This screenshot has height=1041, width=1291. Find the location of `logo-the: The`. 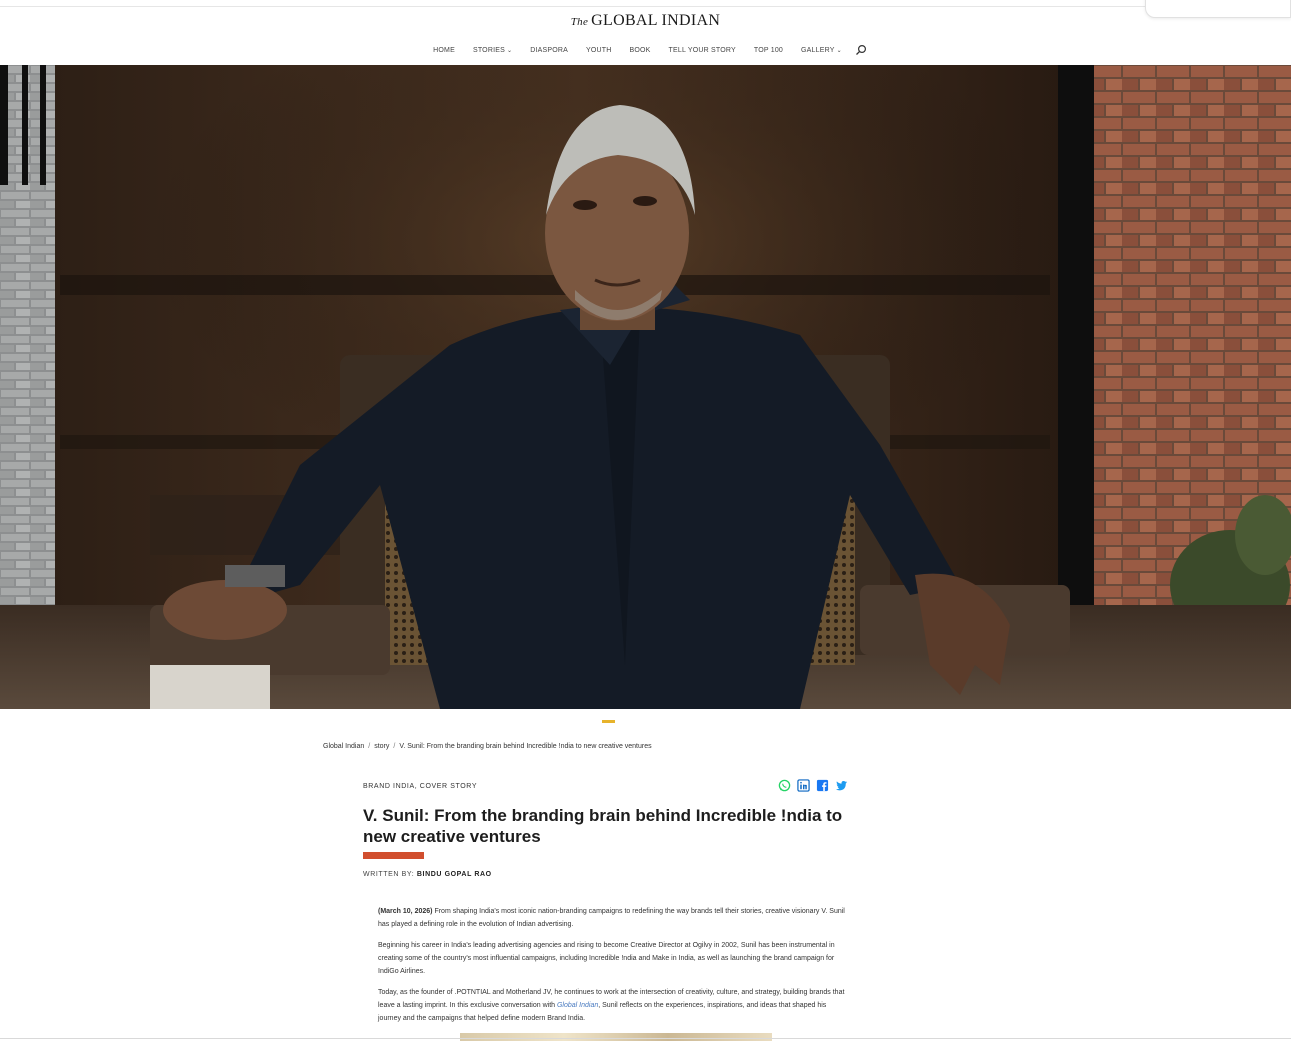

logo-the: The is located at coordinates (579, 22).